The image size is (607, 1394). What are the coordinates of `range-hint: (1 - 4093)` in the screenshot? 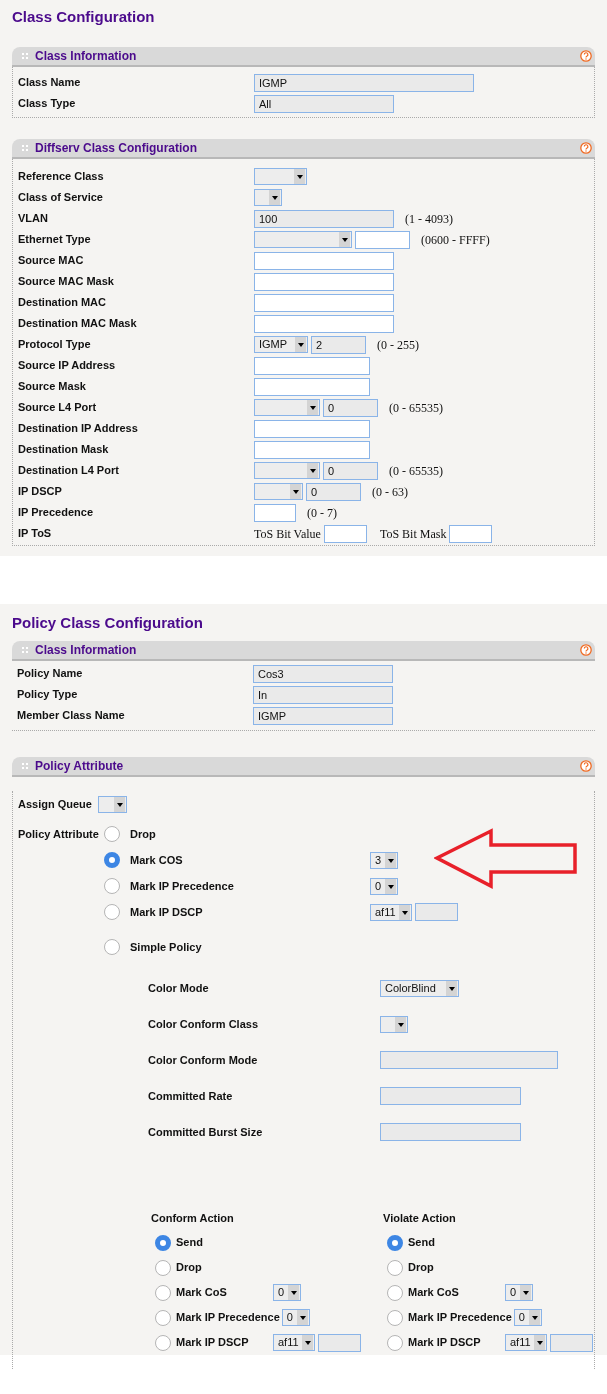 It's located at (429, 219).